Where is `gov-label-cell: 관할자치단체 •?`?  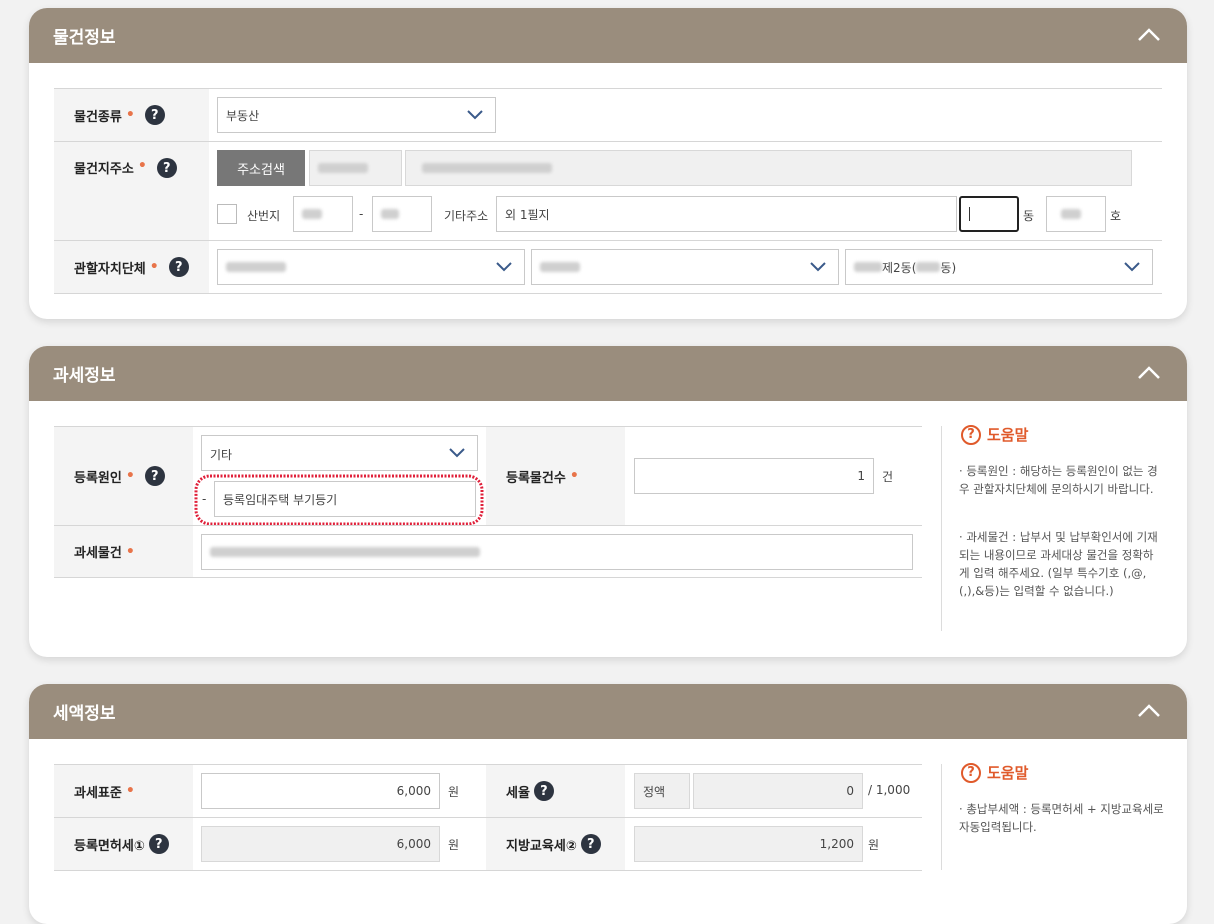 gov-label-cell: 관할자치단체 •? is located at coordinates (131, 267).